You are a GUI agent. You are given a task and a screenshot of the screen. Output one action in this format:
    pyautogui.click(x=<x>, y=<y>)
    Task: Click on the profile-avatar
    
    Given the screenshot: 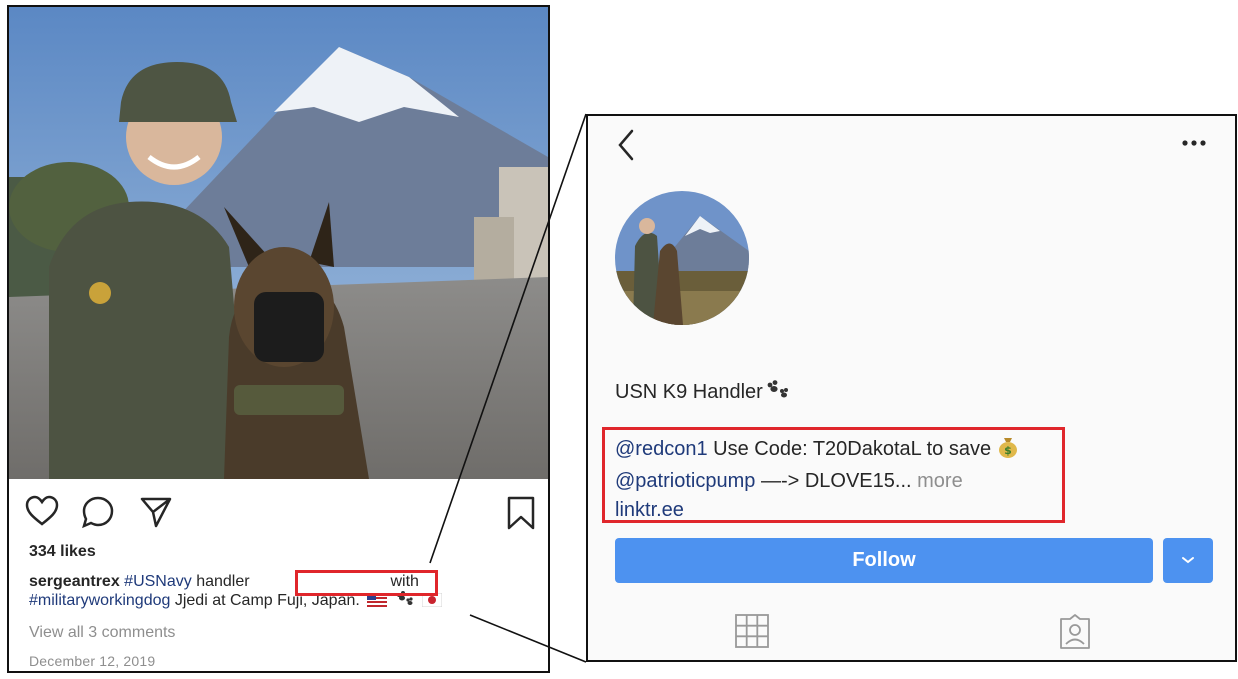 What is the action you would take?
    pyautogui.click(x=682, y=258)
    